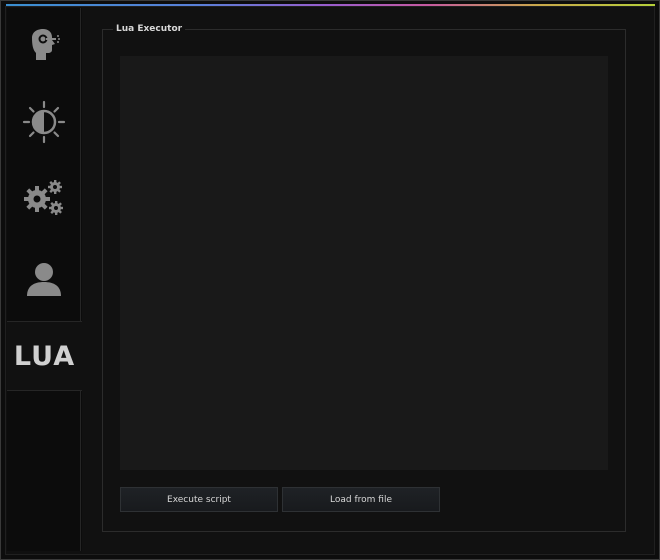 Image resolution: width=660 pixels, height=560 pixels. I want to click on sidebar-filler, so click(44, 471).